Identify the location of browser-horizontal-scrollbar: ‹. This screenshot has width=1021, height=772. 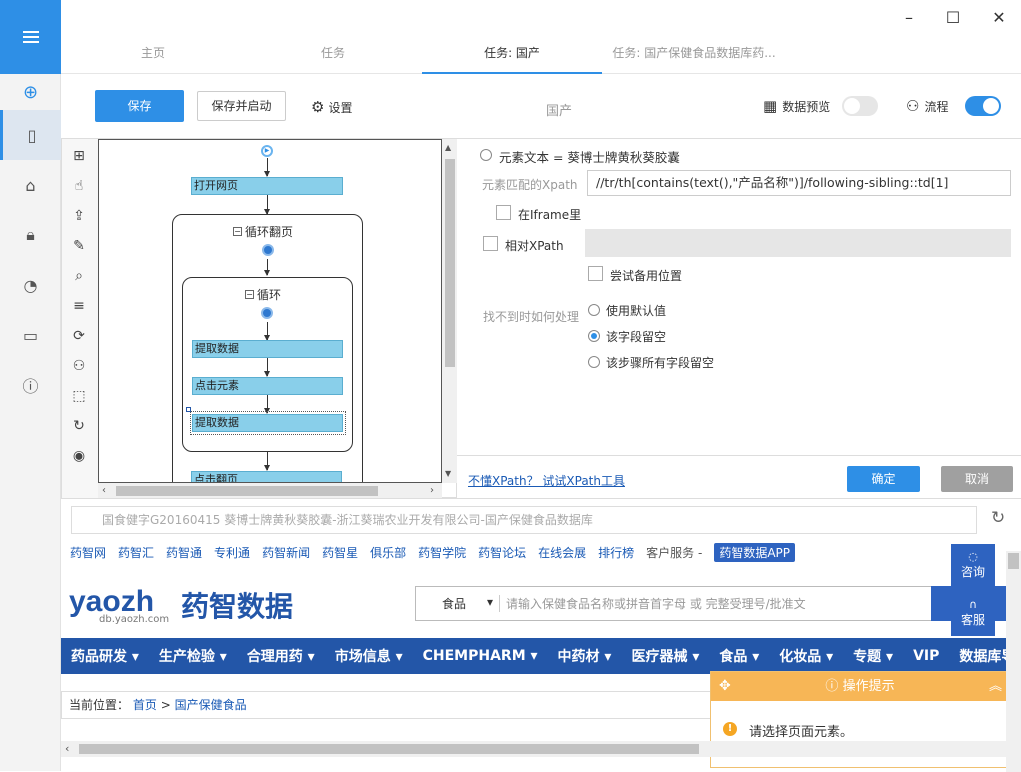
(533, 749).